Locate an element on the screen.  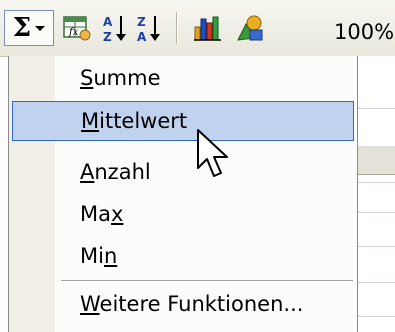
sort-descending-icon: Z A is located at coordinates (148, 29).